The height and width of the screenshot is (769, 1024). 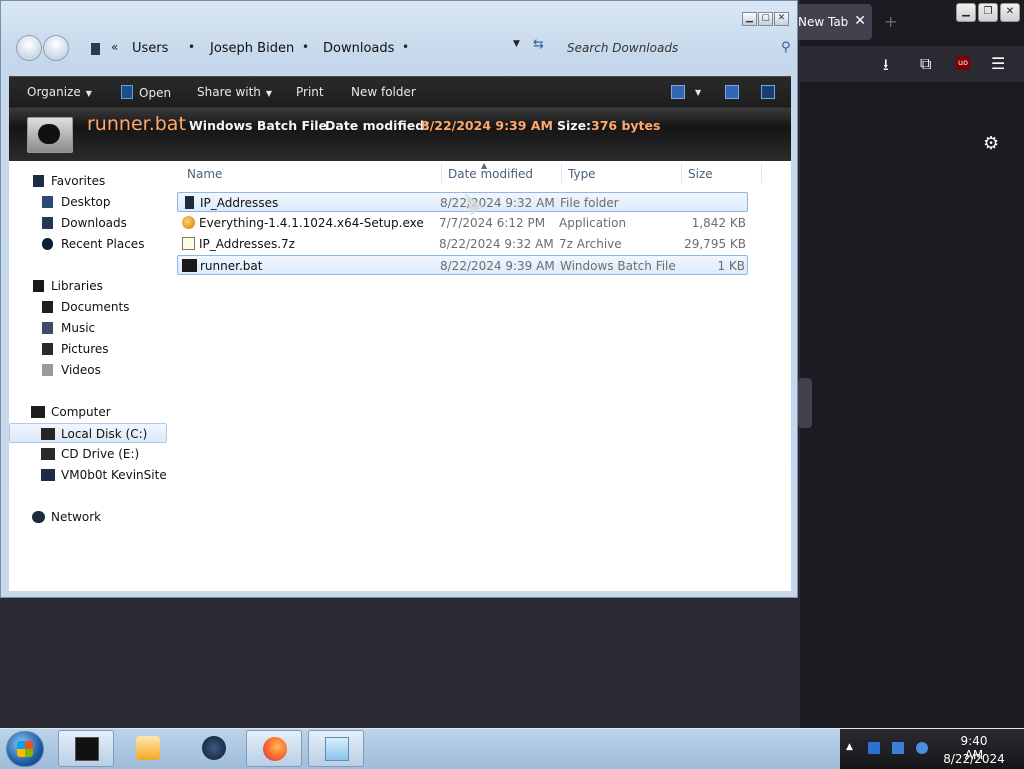 What do you see at coordinates (88, 517) in the screenshot?
I see `nav-network: Network` at bounding box center [88, 517].